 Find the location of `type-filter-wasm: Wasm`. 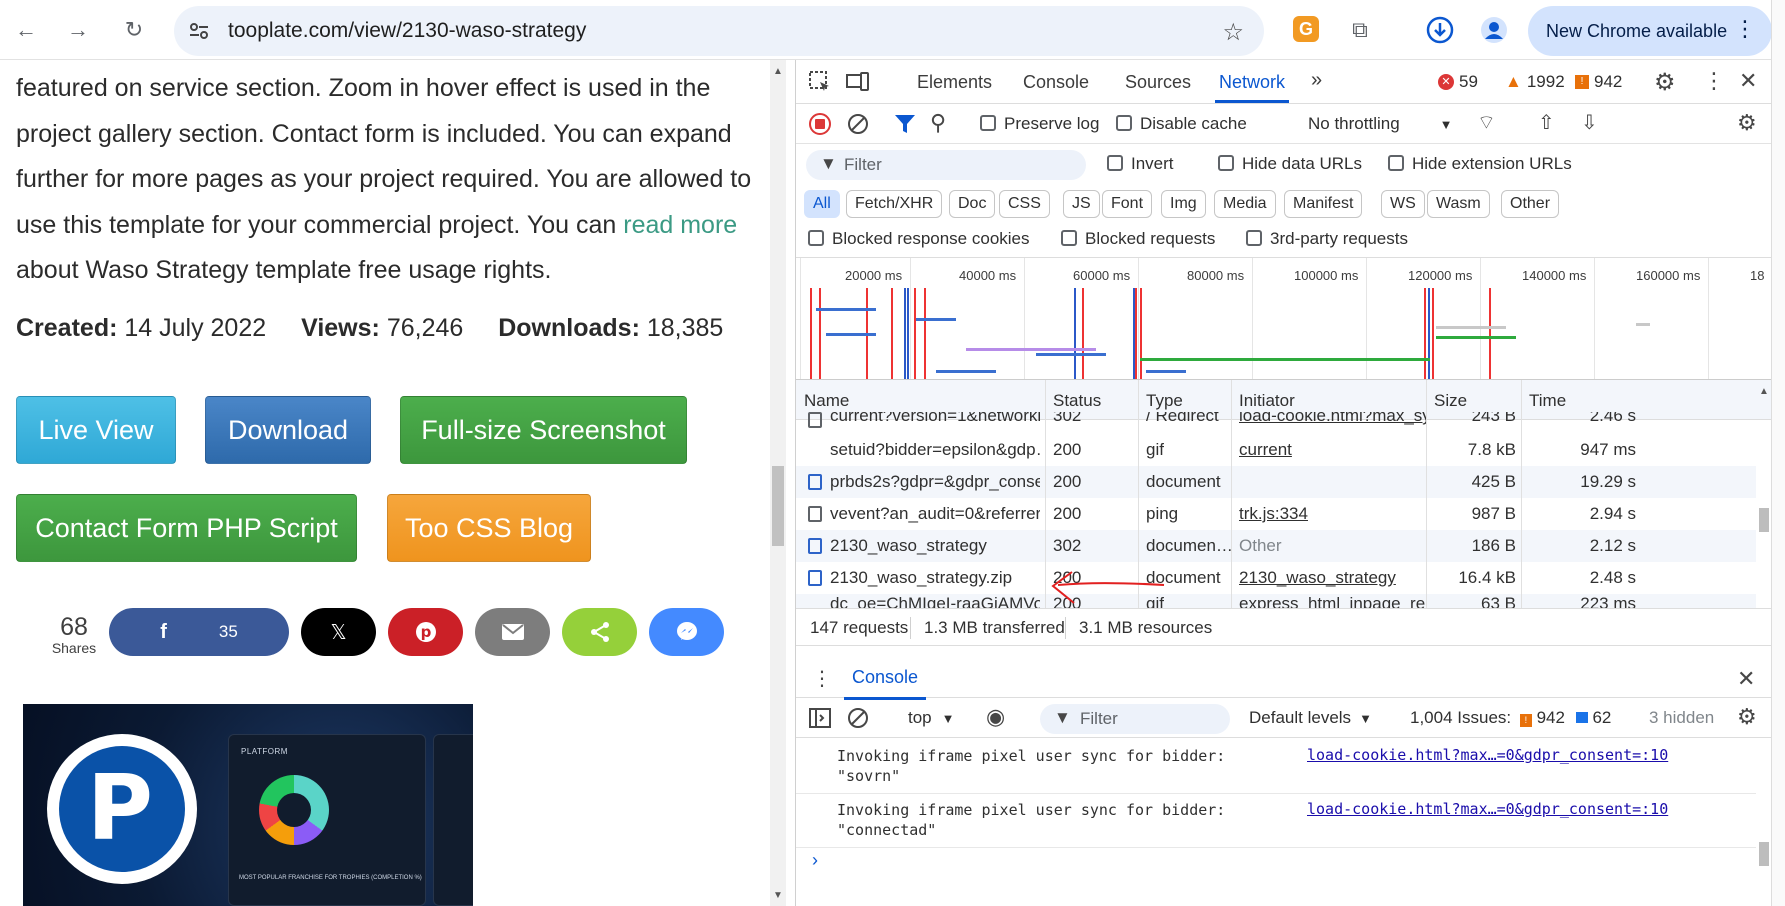

type-filter-wasm: Wasm is located at coordinates (1458, 204).